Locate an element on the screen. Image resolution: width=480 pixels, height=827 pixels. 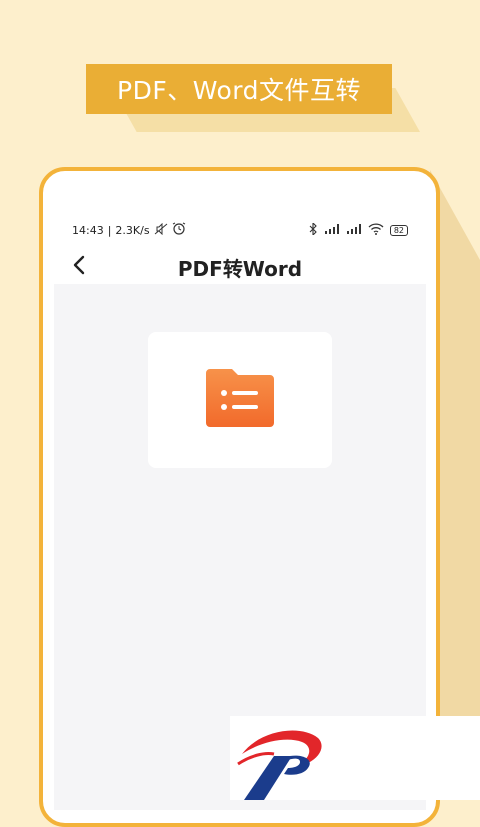
wifi-icon is located at coordinates (376, 230).